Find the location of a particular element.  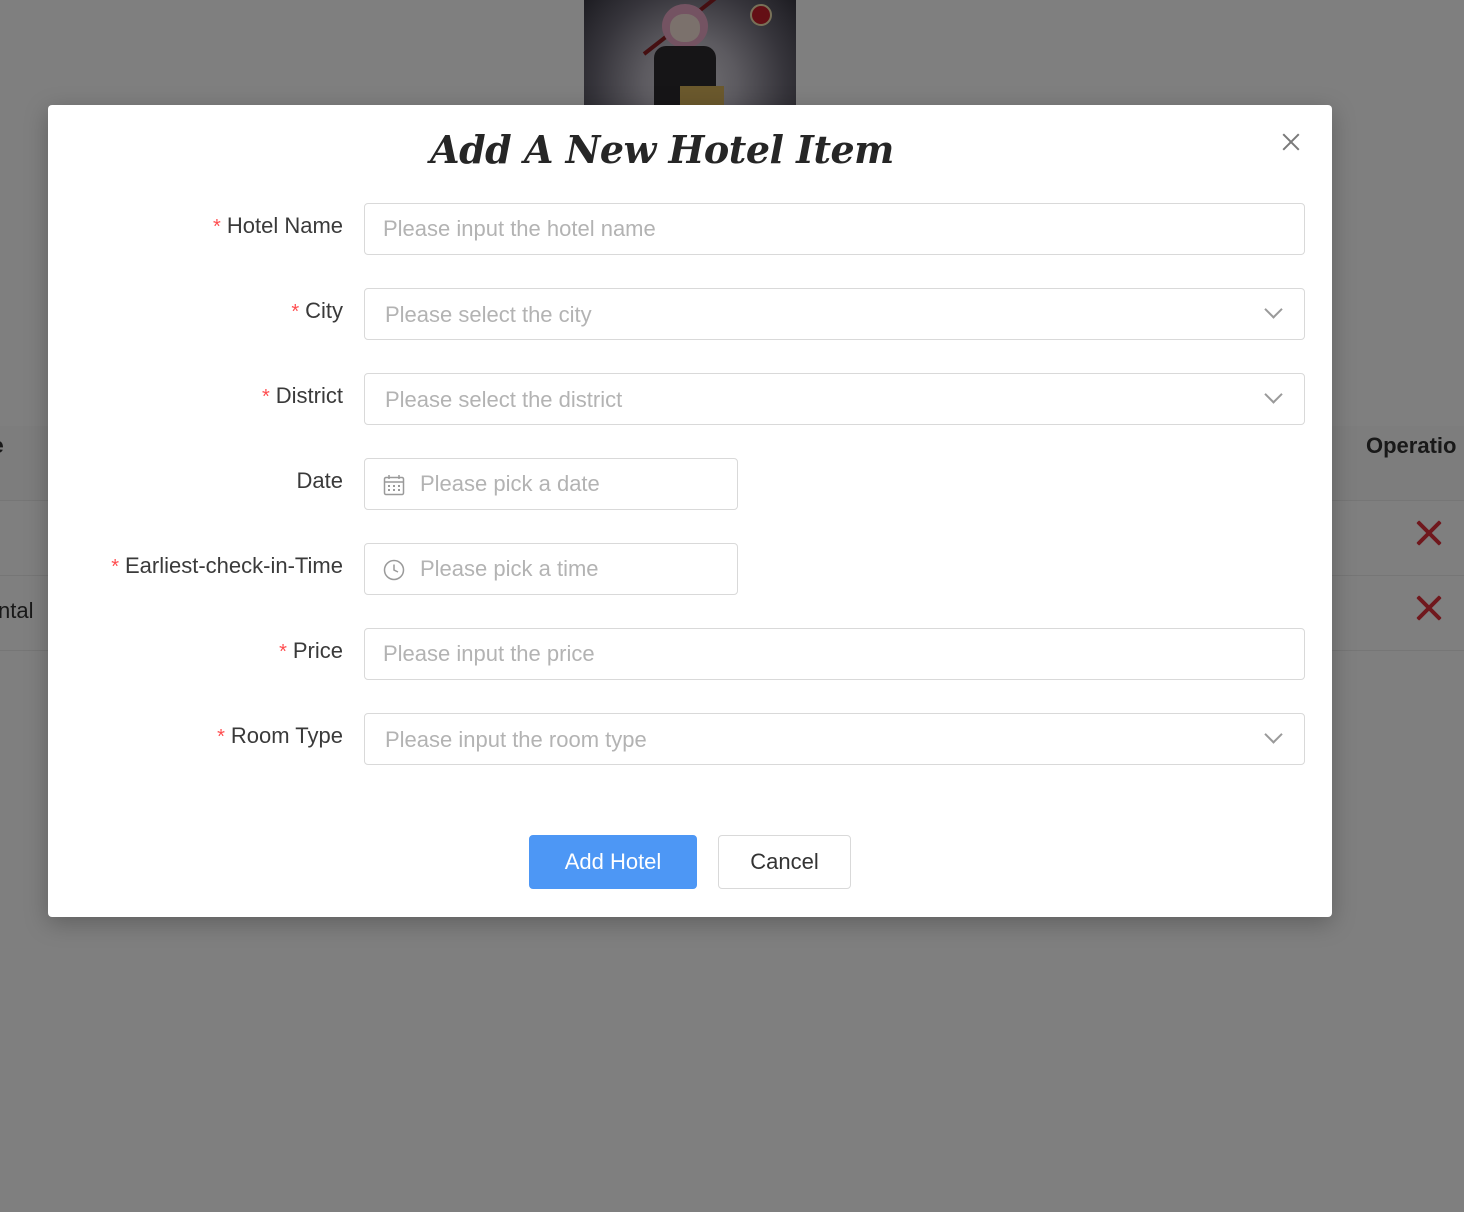

price-input is located at coordinates (834, 654).